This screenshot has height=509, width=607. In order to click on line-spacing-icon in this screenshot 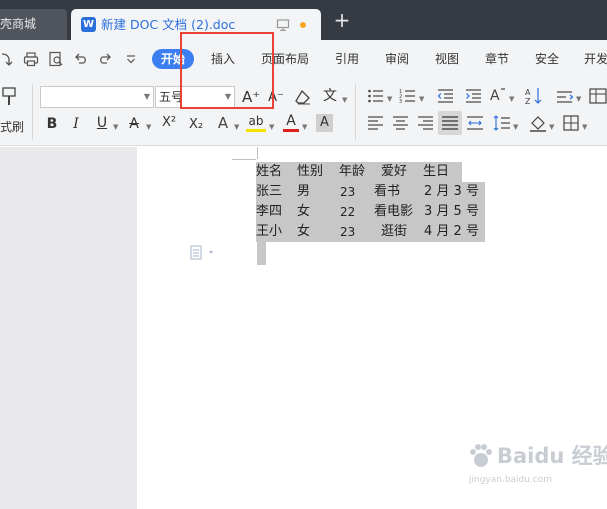, I will do `click(502, 123)`.